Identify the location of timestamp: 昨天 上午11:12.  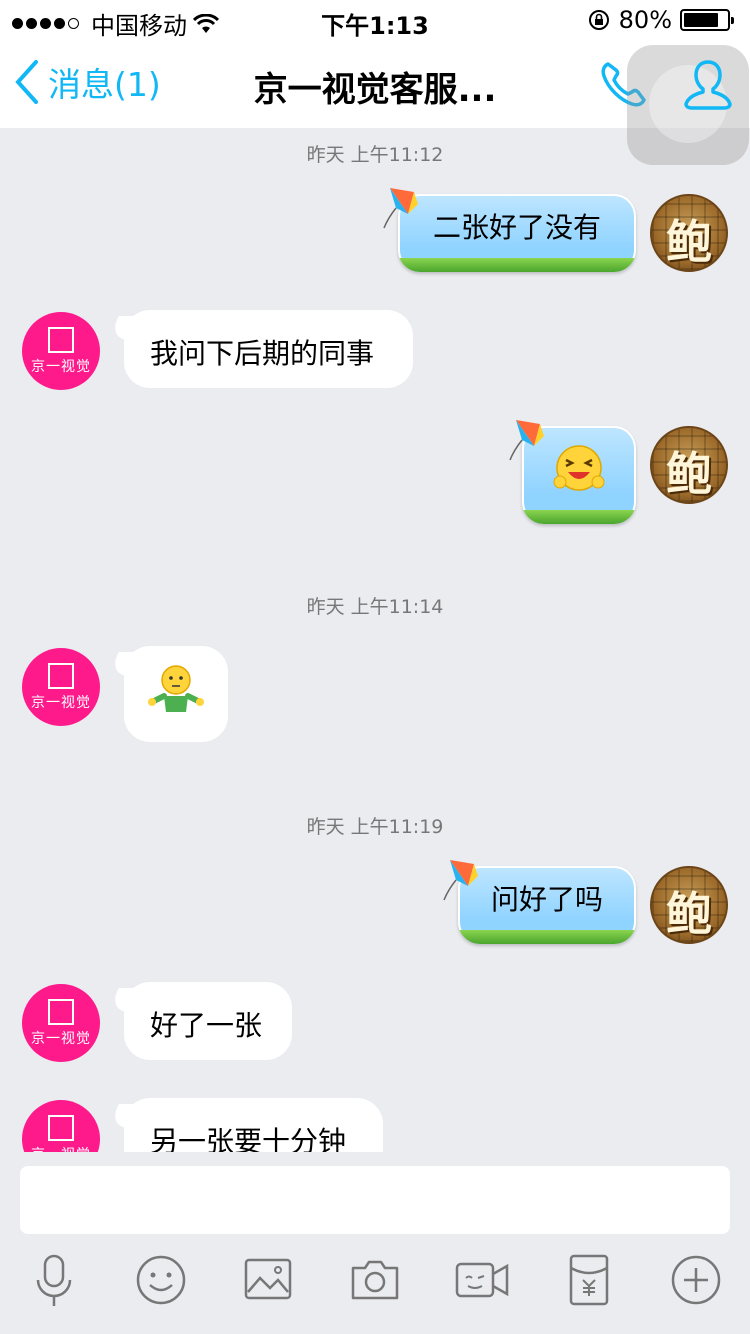
(375, 155).